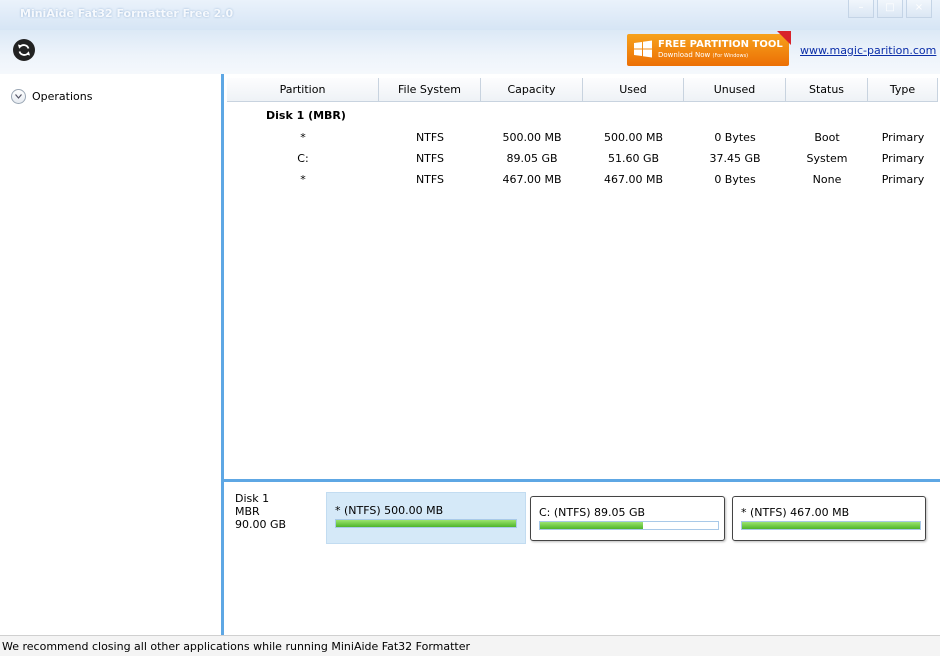 This screenshot has height=656, width=940. What do you see at coordinates (303, 90) in the screenshot?
I see `column-header-partition: Partition` at bounding box center [303, 90].